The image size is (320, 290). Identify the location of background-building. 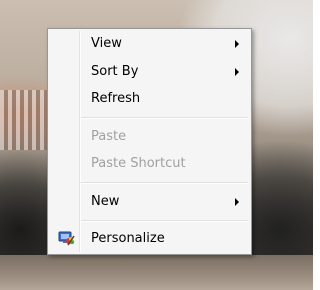
(25, 120).